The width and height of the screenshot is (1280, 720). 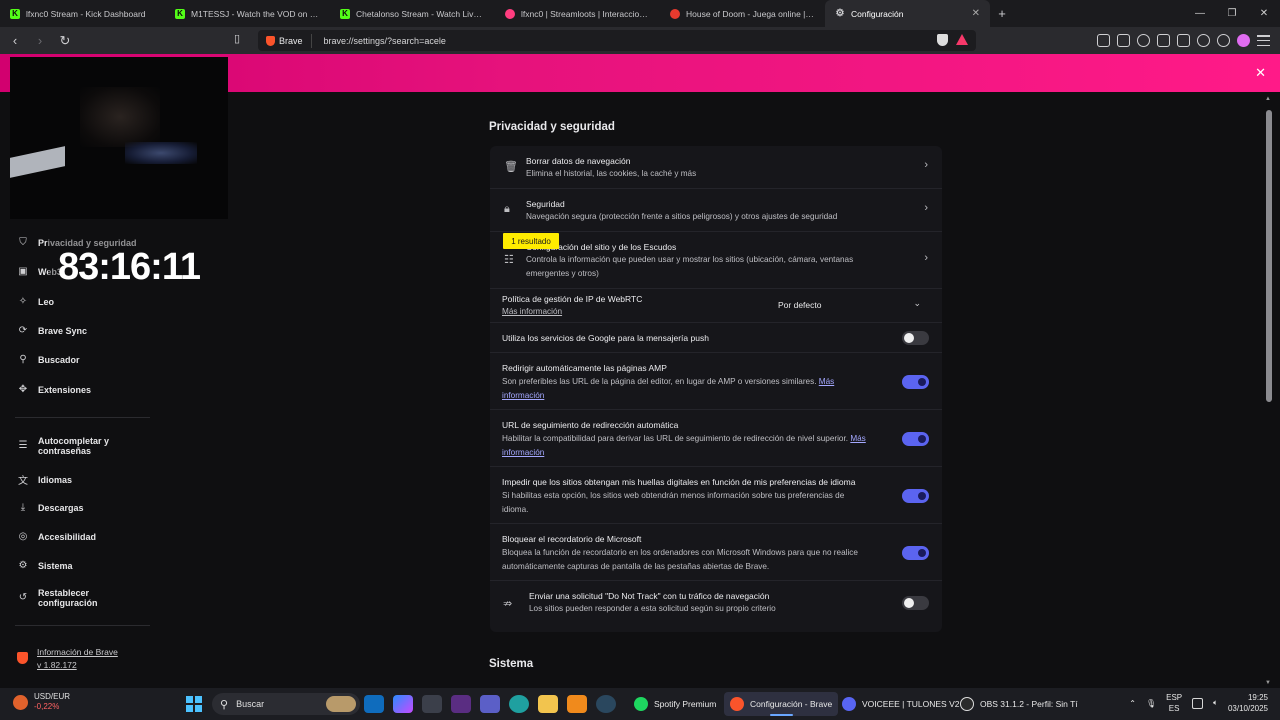 What do you see at coordinates (194, 704) in the screenshot?
I see `windows-start-icon` at bounding box center [194, 704].